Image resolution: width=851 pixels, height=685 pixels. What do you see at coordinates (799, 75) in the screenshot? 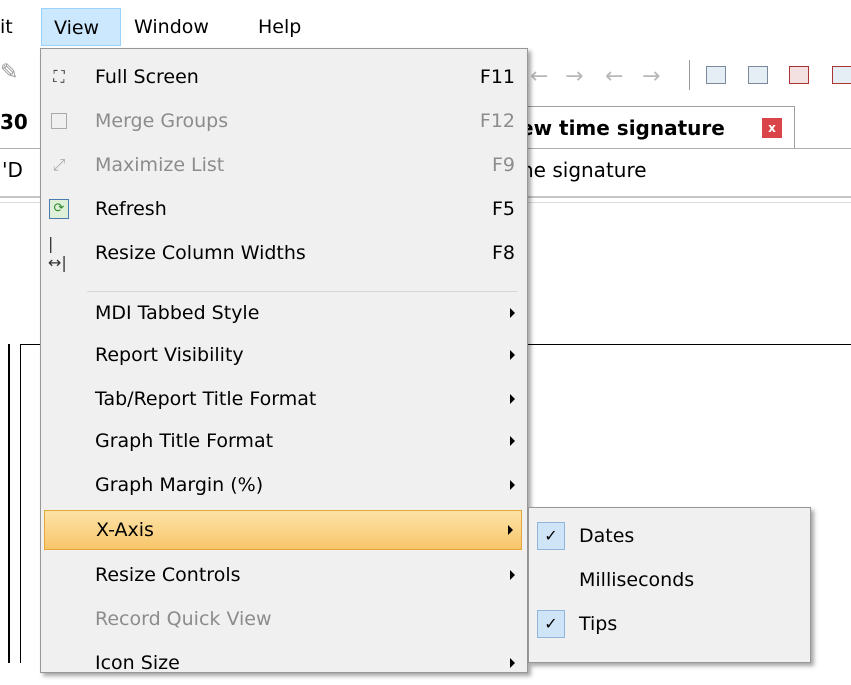
I see `close-windows-icon` at bounding box center [799, 75].